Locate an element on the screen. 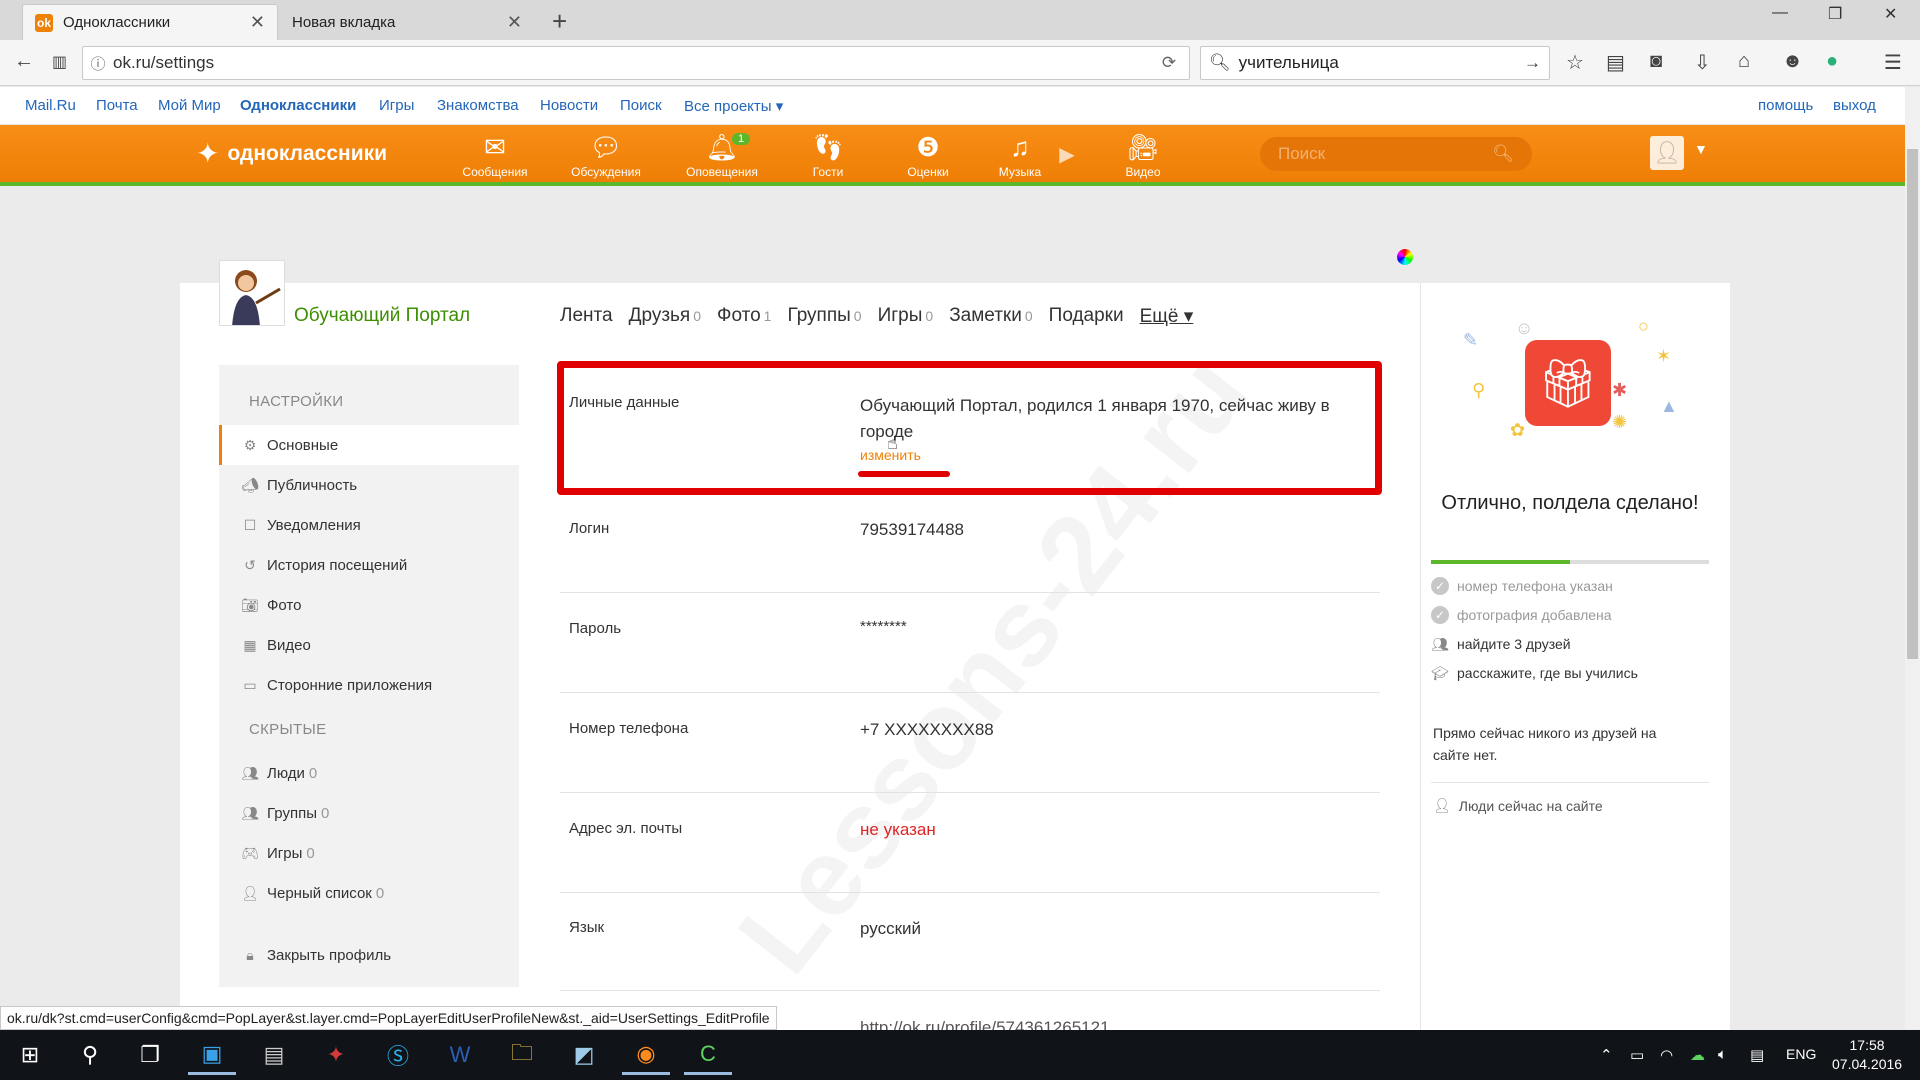 The image size is (1920, 1080). wifi-icon: ◠ is located at coordinates (1666, 1055).